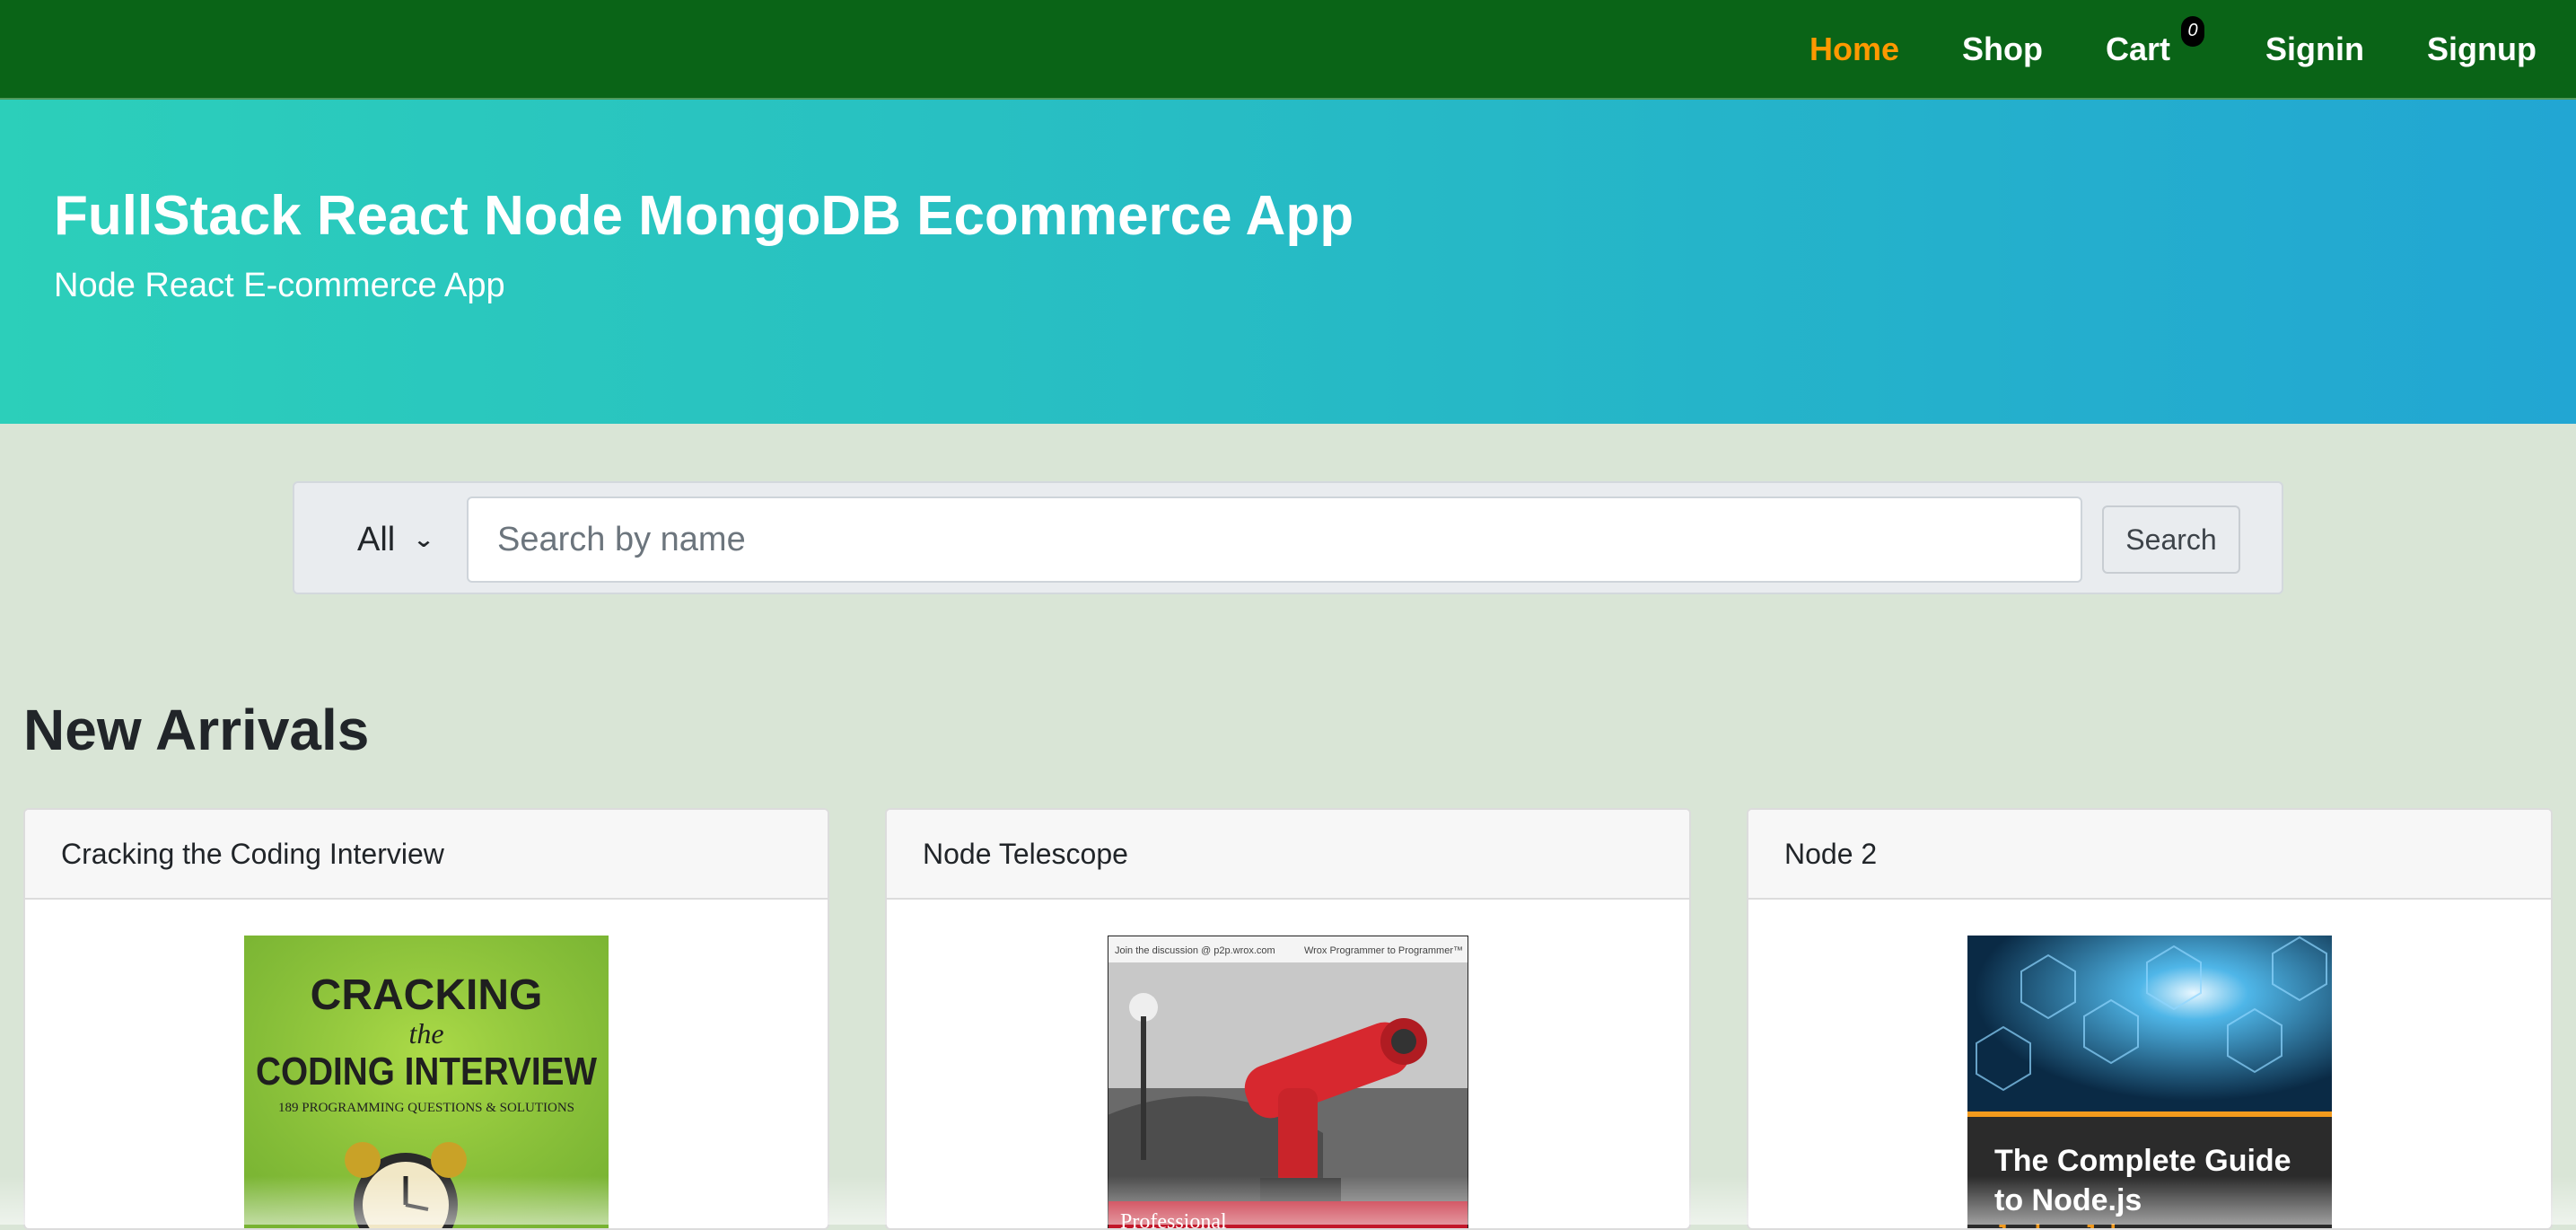 The image size is (2576, 1230). Describe the element at coordinates (2068, 1200) in the screenshot. I see `cover-text: to Node.js` at that location.